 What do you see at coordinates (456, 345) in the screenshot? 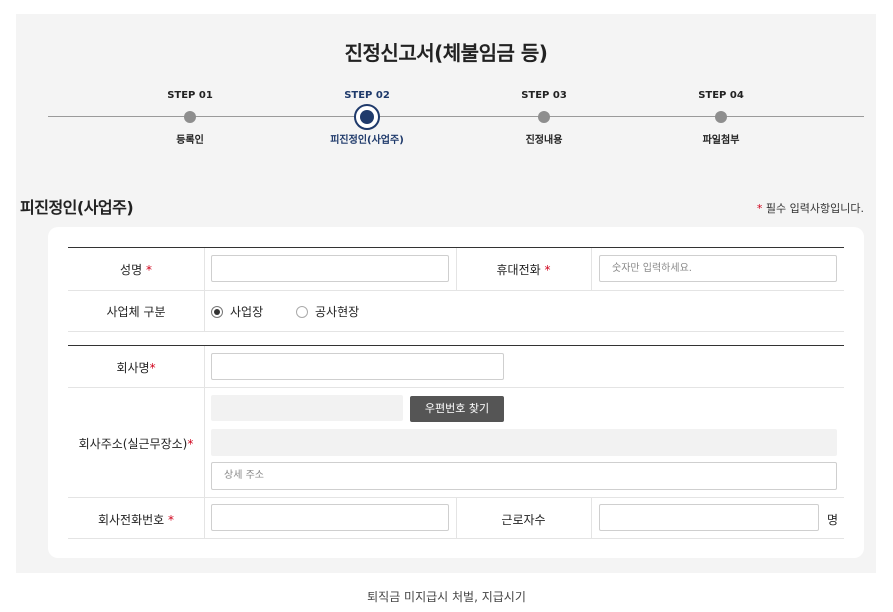
I see `table-section-rule` at bounding box center [456, 345].